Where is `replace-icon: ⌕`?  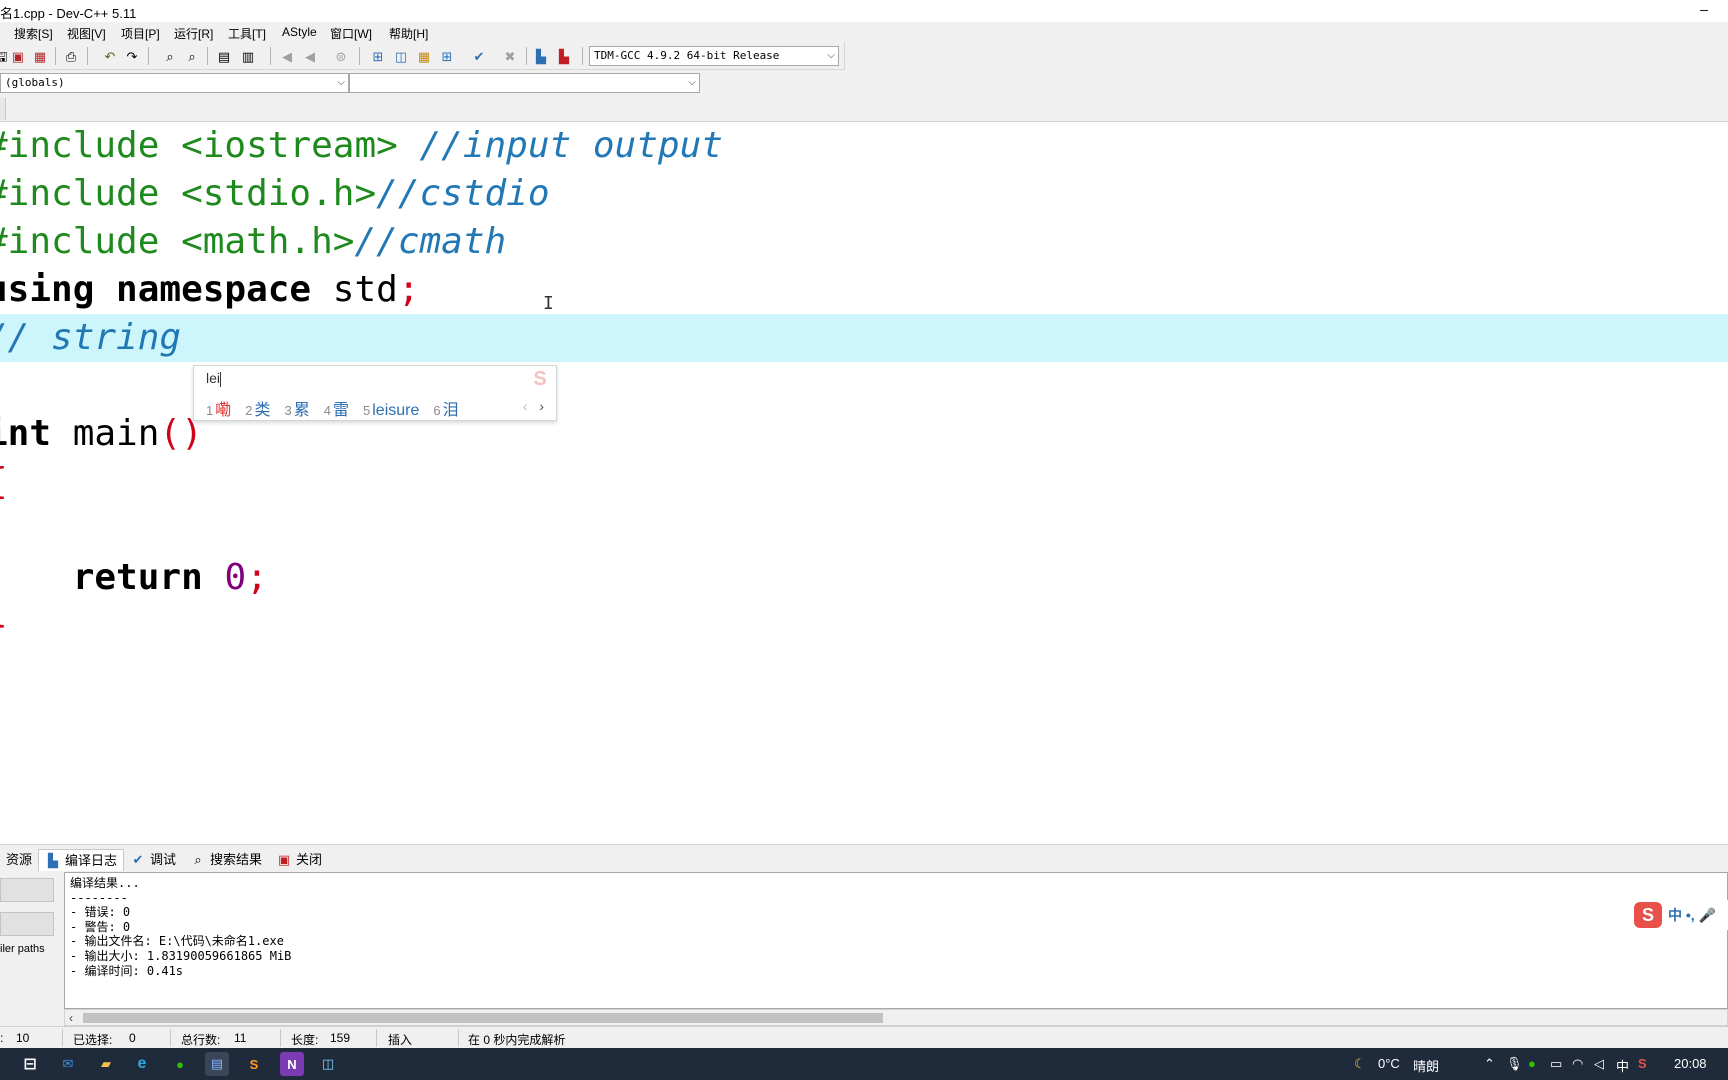 replace-icon: ⌕ is located at coordinates (192, 56).